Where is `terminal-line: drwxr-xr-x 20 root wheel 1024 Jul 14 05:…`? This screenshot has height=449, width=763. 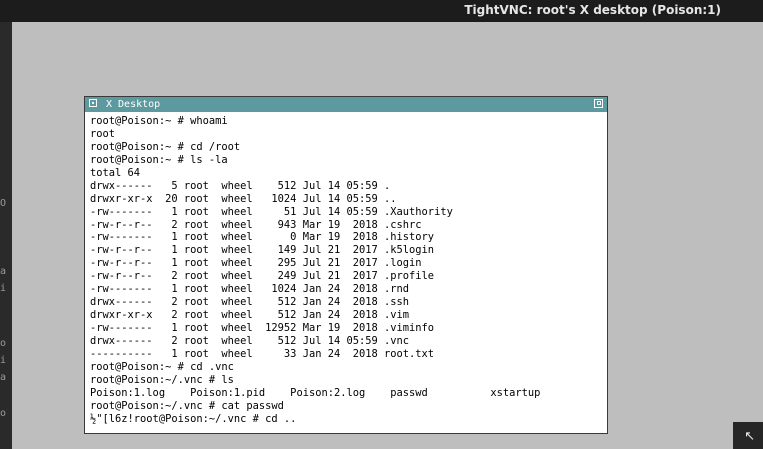 terminal-line: drwxr-xr-x 20 root wheel 1024 Jul 14 05:… is located at coordinates (243, 198).